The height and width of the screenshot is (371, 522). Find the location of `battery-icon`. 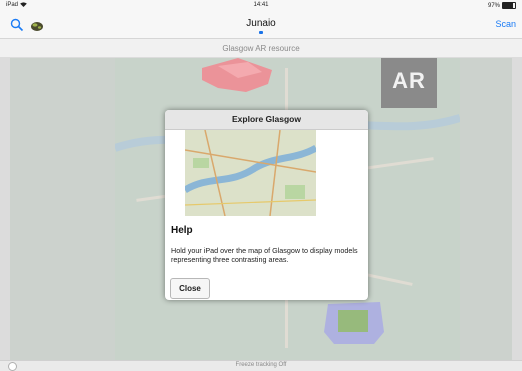

battery-icon is located at coordinates (509, 5).